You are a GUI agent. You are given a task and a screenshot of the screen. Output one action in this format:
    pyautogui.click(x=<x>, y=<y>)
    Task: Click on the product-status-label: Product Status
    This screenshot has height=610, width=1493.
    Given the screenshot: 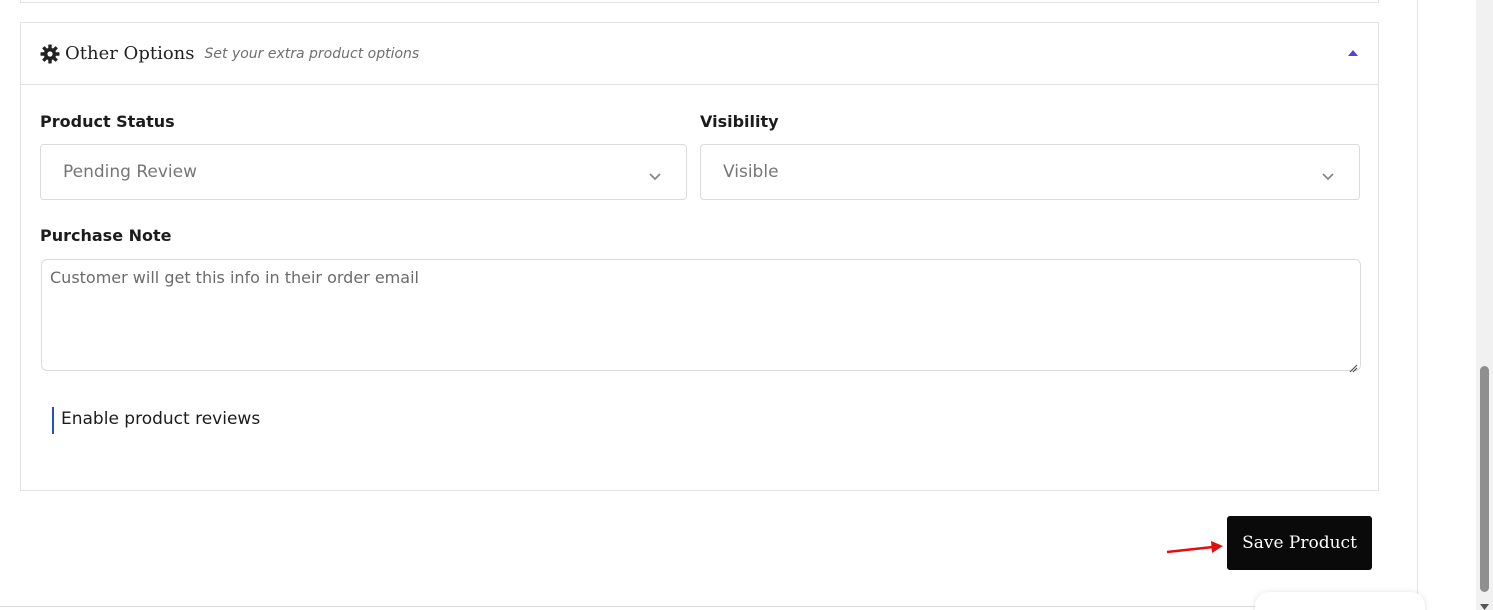 What is the action you would take?
    pyautogui.click(x=107, y=121)
    